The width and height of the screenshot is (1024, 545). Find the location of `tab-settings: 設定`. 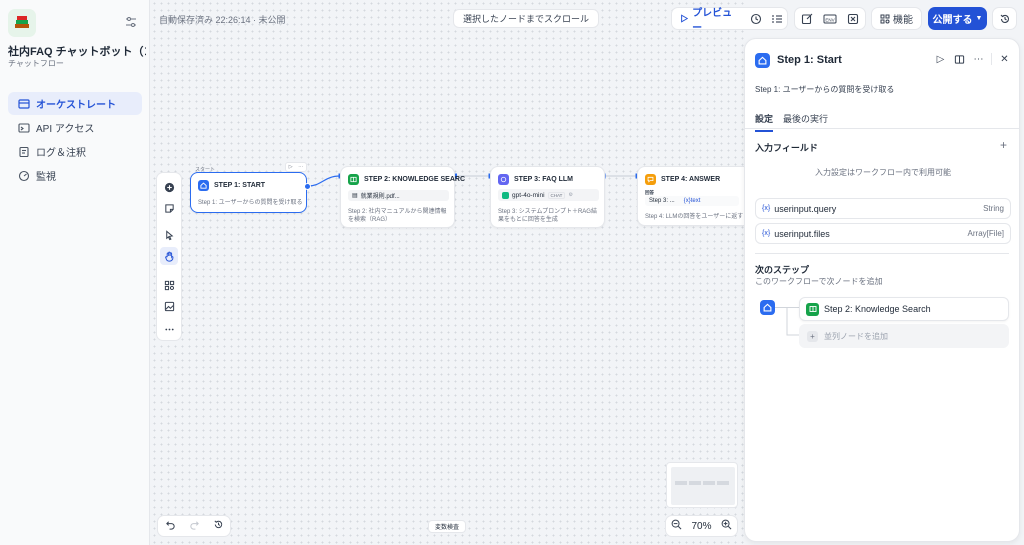

tab-settings: 設定 is located at coordinates (764, 122).